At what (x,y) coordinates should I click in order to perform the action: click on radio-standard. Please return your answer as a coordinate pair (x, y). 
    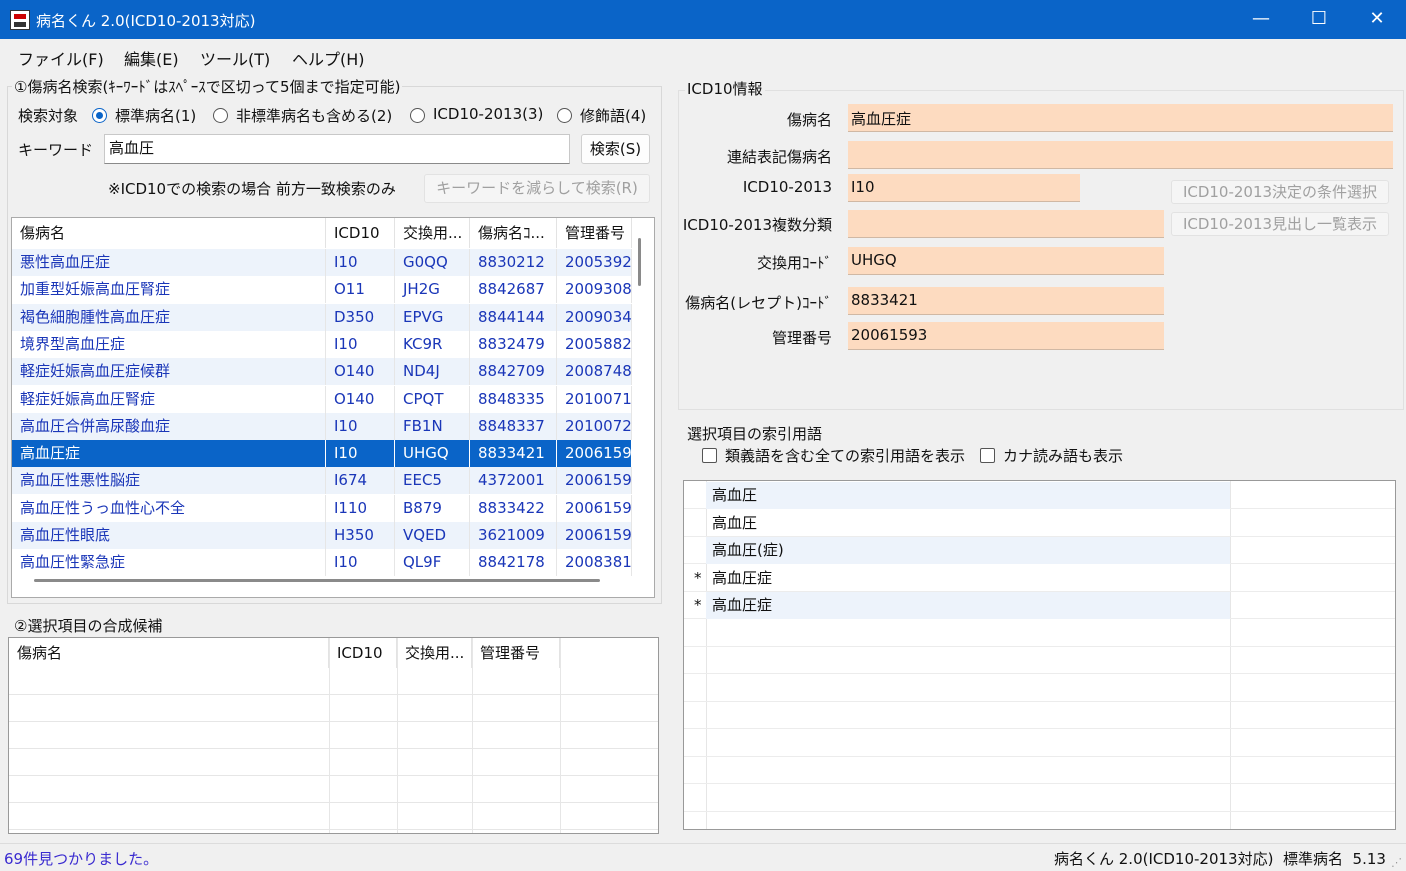
    Looking at the image, I should click on (99, 115).